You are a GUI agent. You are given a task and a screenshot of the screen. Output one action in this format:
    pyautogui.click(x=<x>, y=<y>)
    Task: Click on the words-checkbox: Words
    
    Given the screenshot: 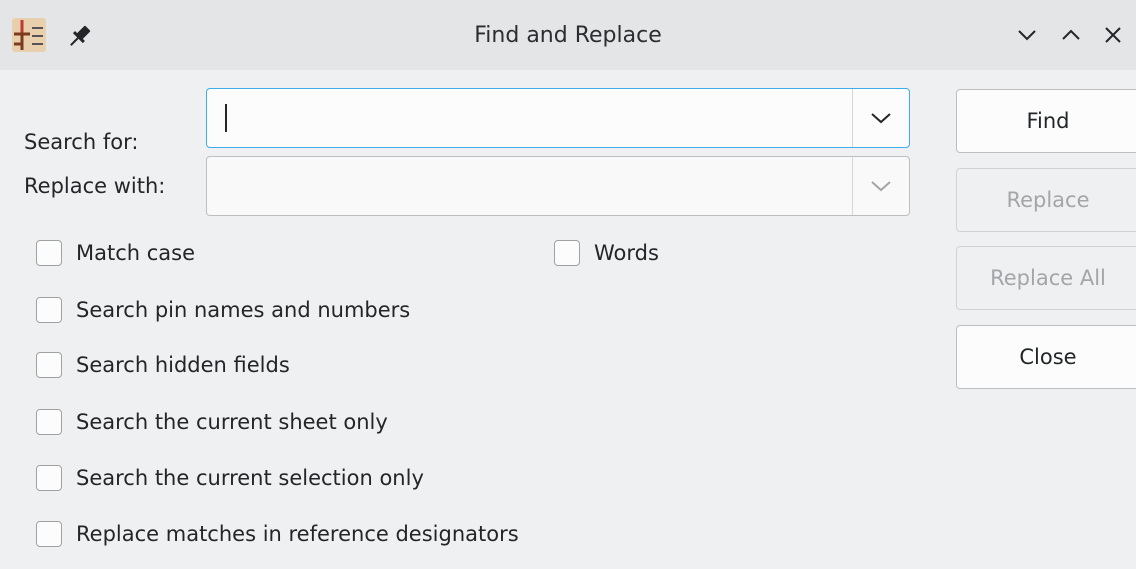 What is the action you would take?
    pyautogui.click(x=606, y=253)
    